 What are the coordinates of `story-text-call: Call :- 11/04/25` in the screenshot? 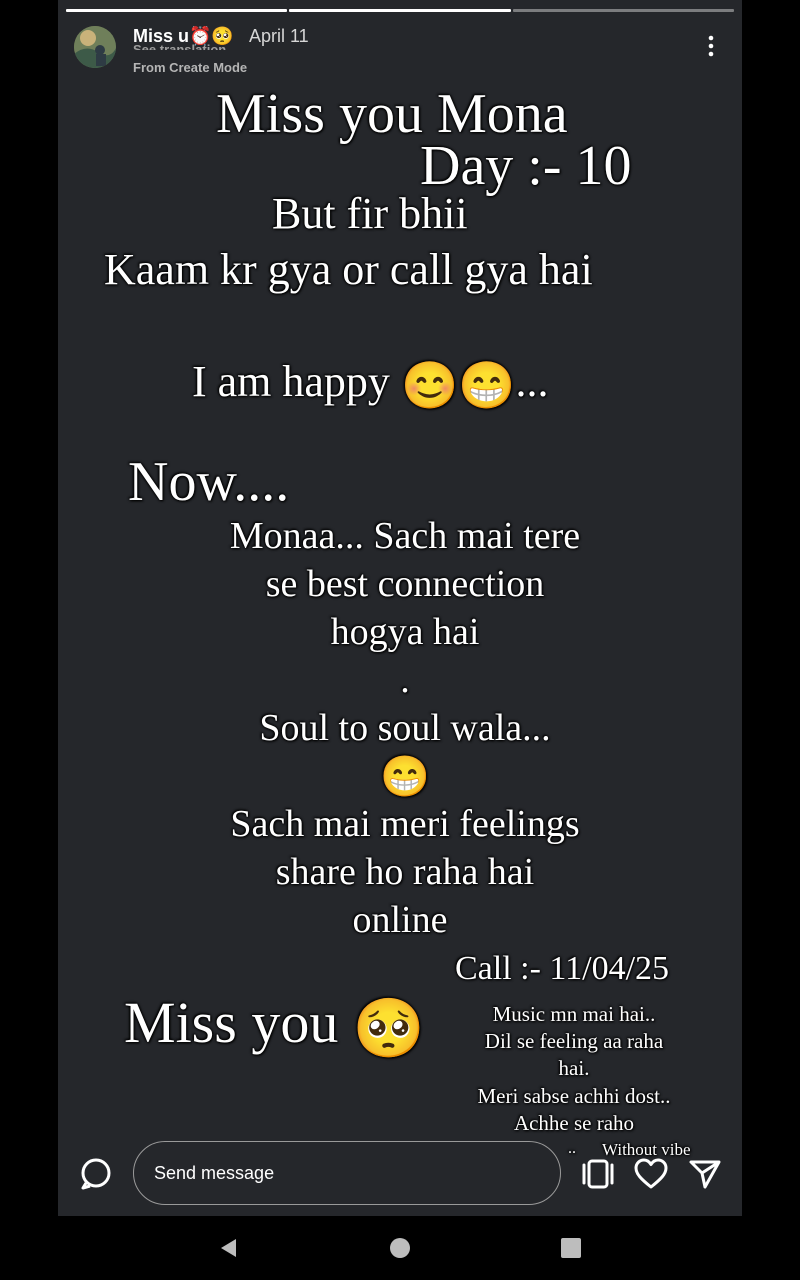 It's located at (562, 968).